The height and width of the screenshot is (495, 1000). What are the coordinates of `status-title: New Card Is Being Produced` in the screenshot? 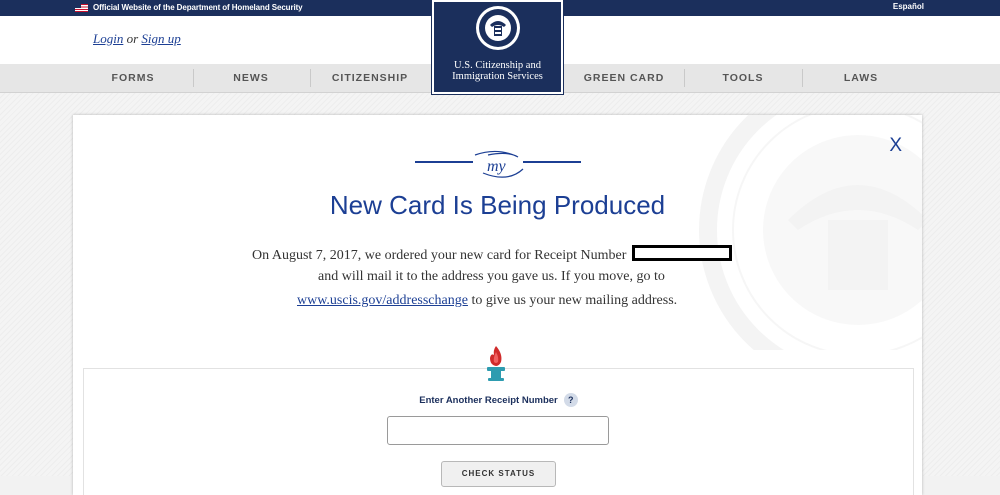 It's located at (497, 205).